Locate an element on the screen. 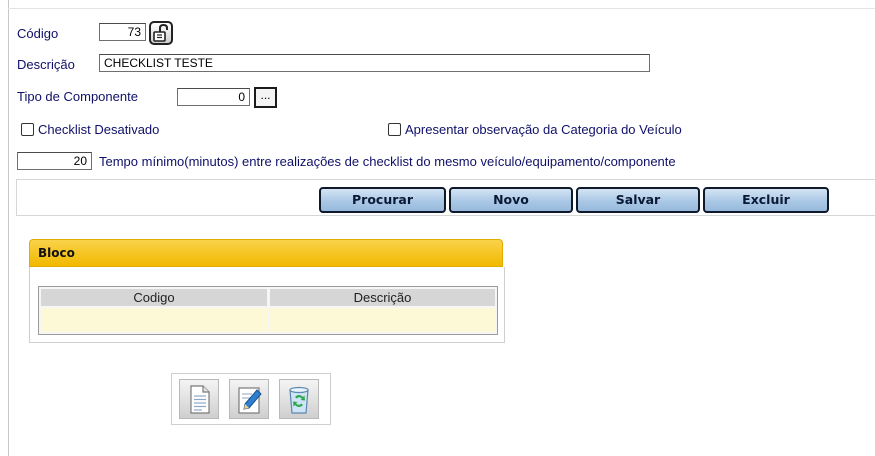 The height and width of the screenshot is (456, 875). new-document-icon is located at coordinates (200, 399).